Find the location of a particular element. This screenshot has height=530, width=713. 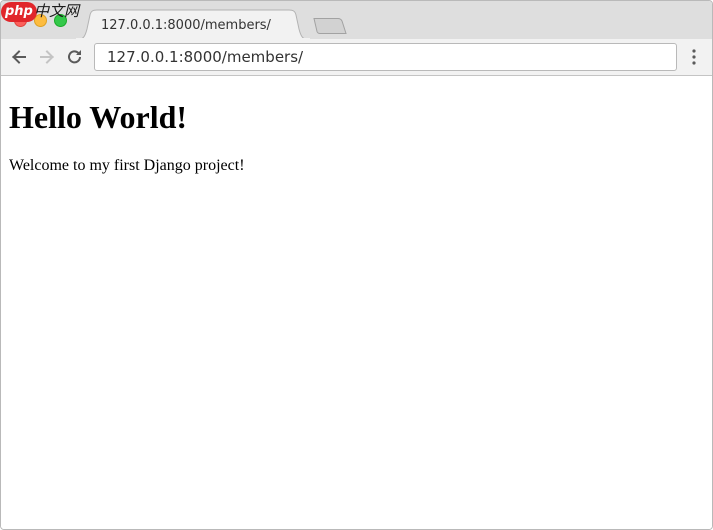

browser-toolbar is located at coordinates (356, 57).